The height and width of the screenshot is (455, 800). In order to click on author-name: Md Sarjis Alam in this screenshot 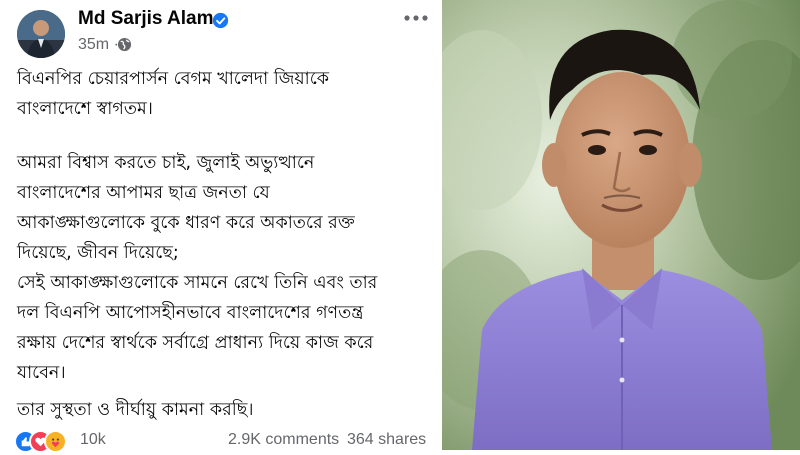, I will do `click(146, 19)`.